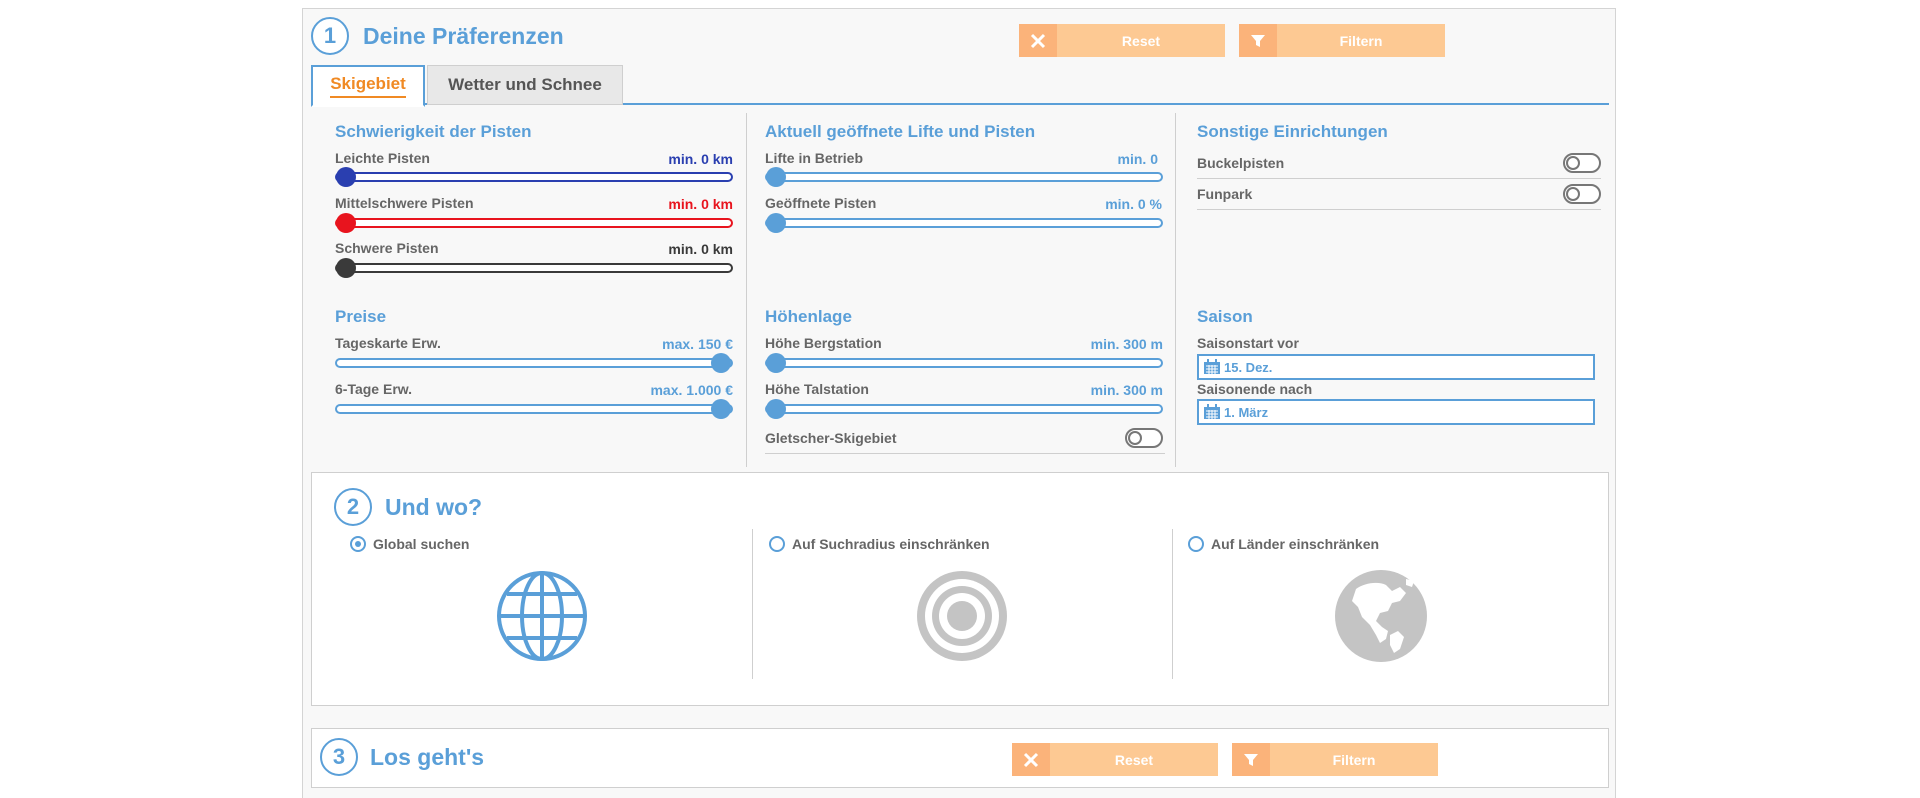  Describe the element at coordinates (1396, 367) in the screenshot. I see `season-start-input: 15. Dez.` at that location.